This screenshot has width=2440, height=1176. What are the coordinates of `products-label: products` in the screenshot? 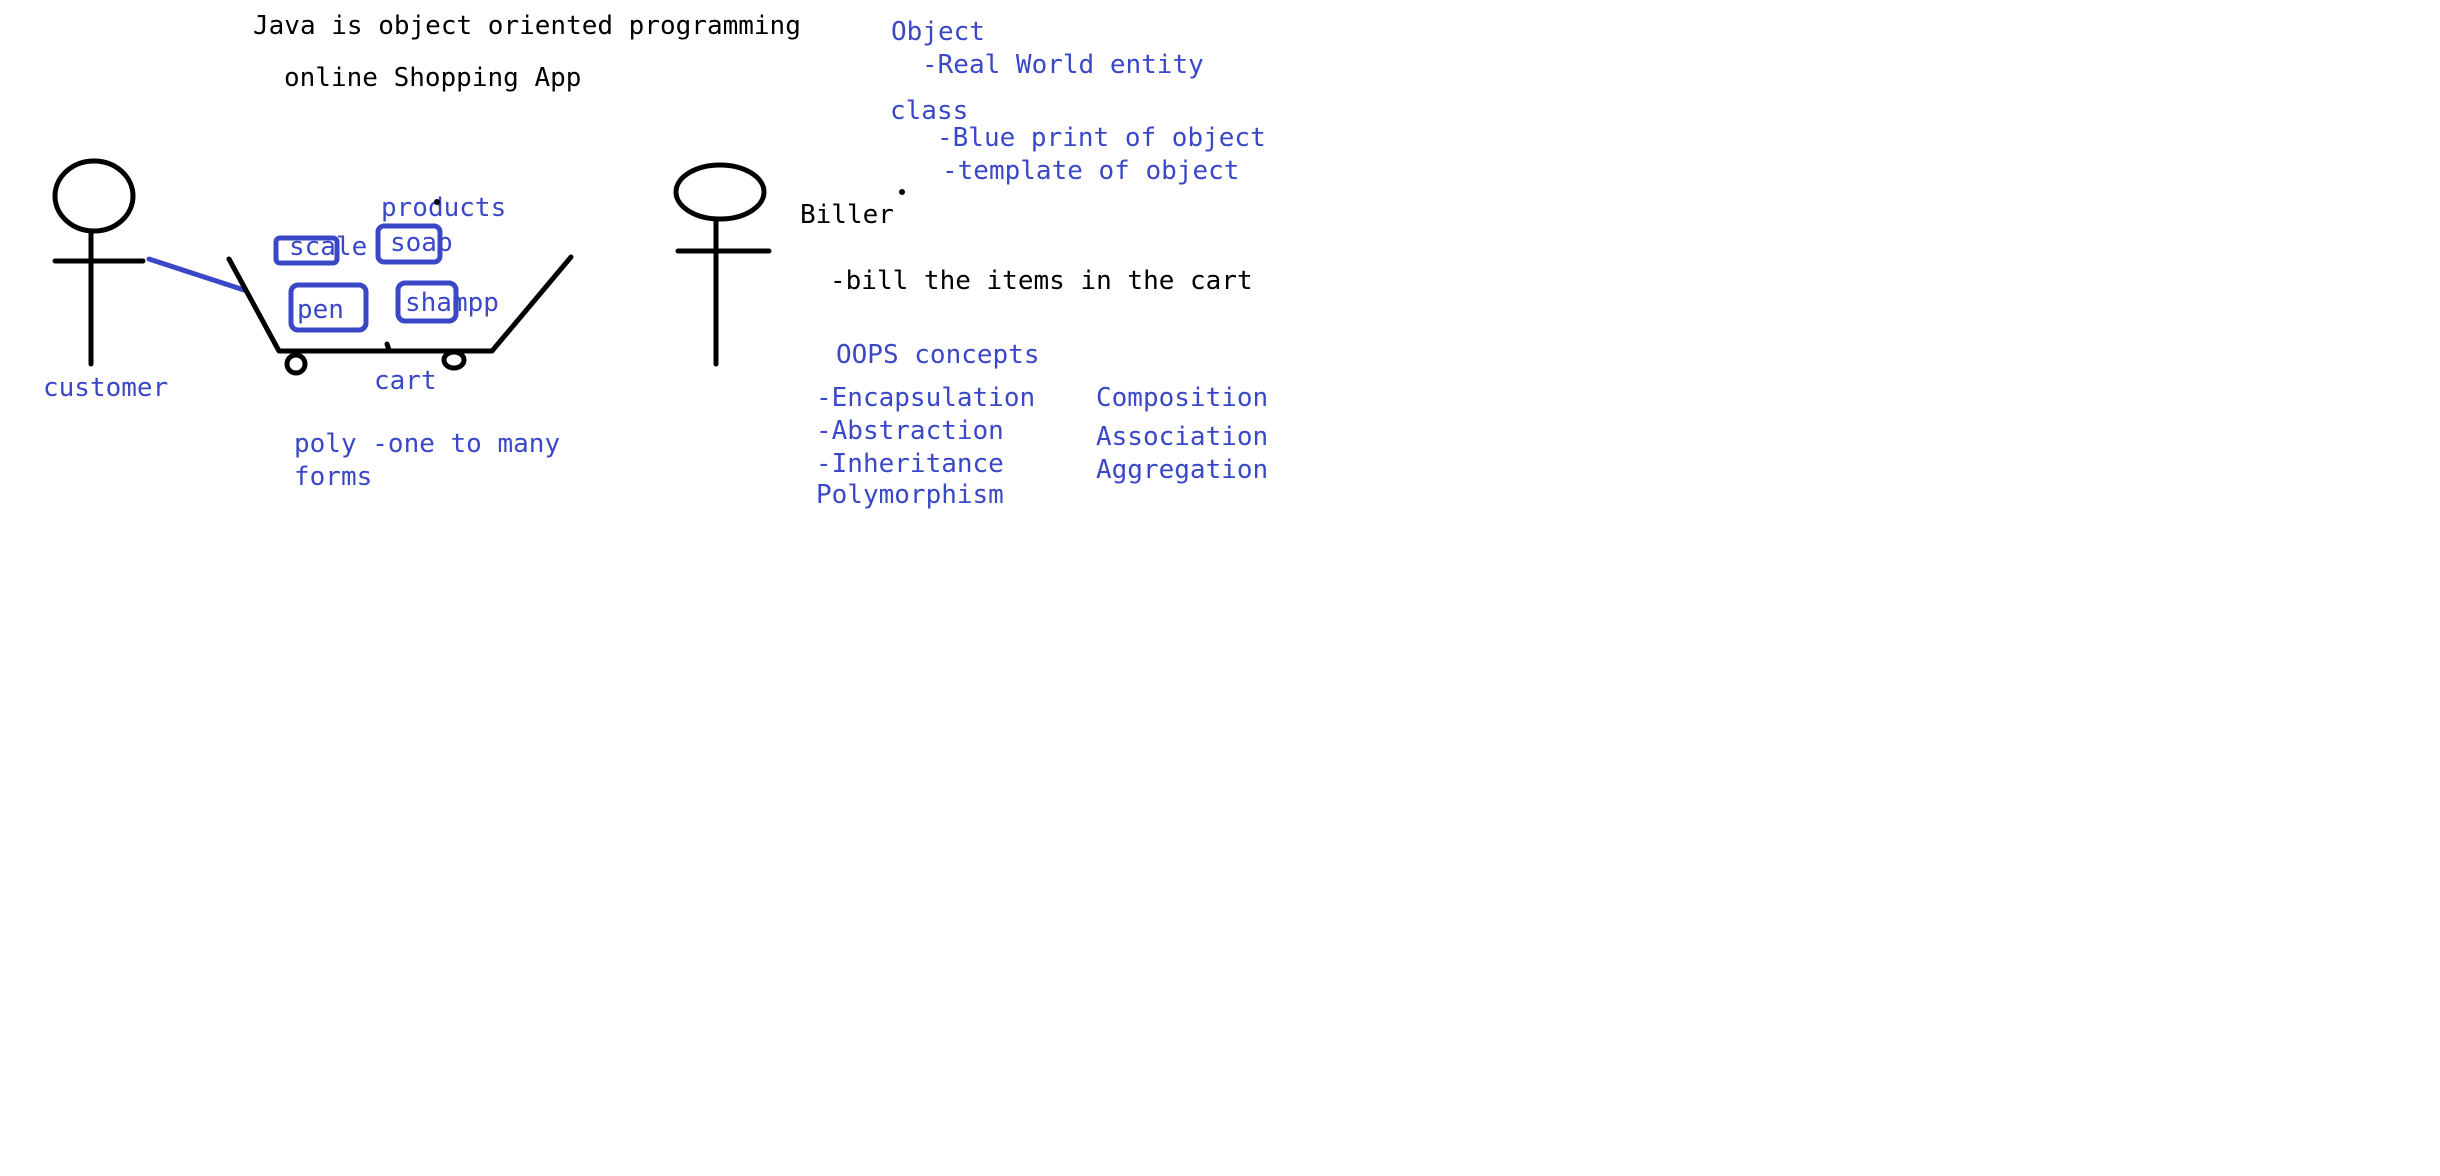 It's located at (443, 208).